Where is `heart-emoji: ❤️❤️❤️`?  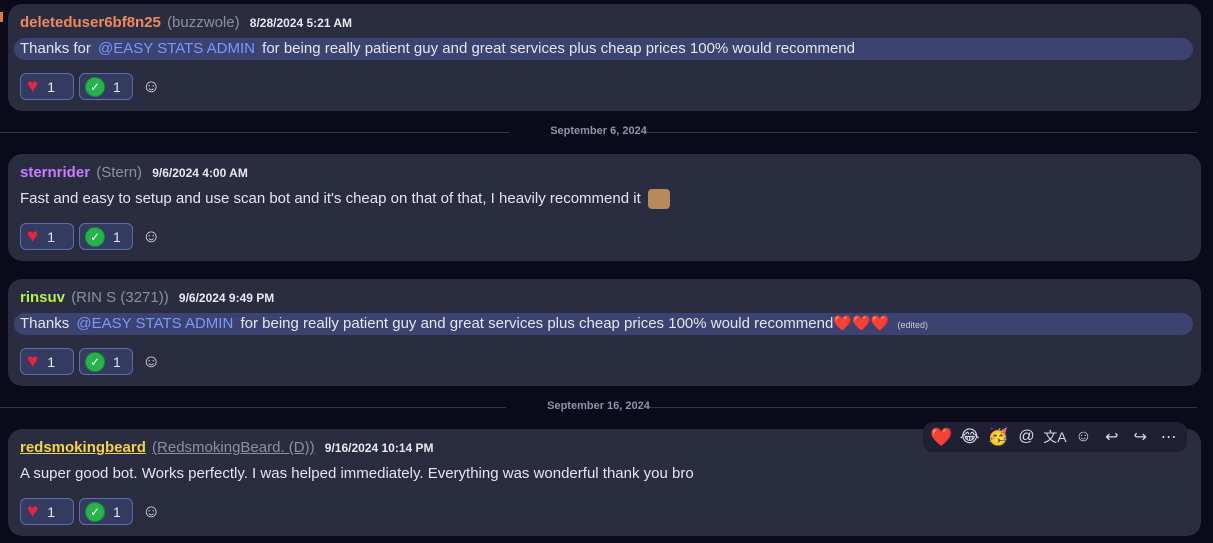 heart-emoji: ❤️❤️❤️ is located at coordinates (861, 323).